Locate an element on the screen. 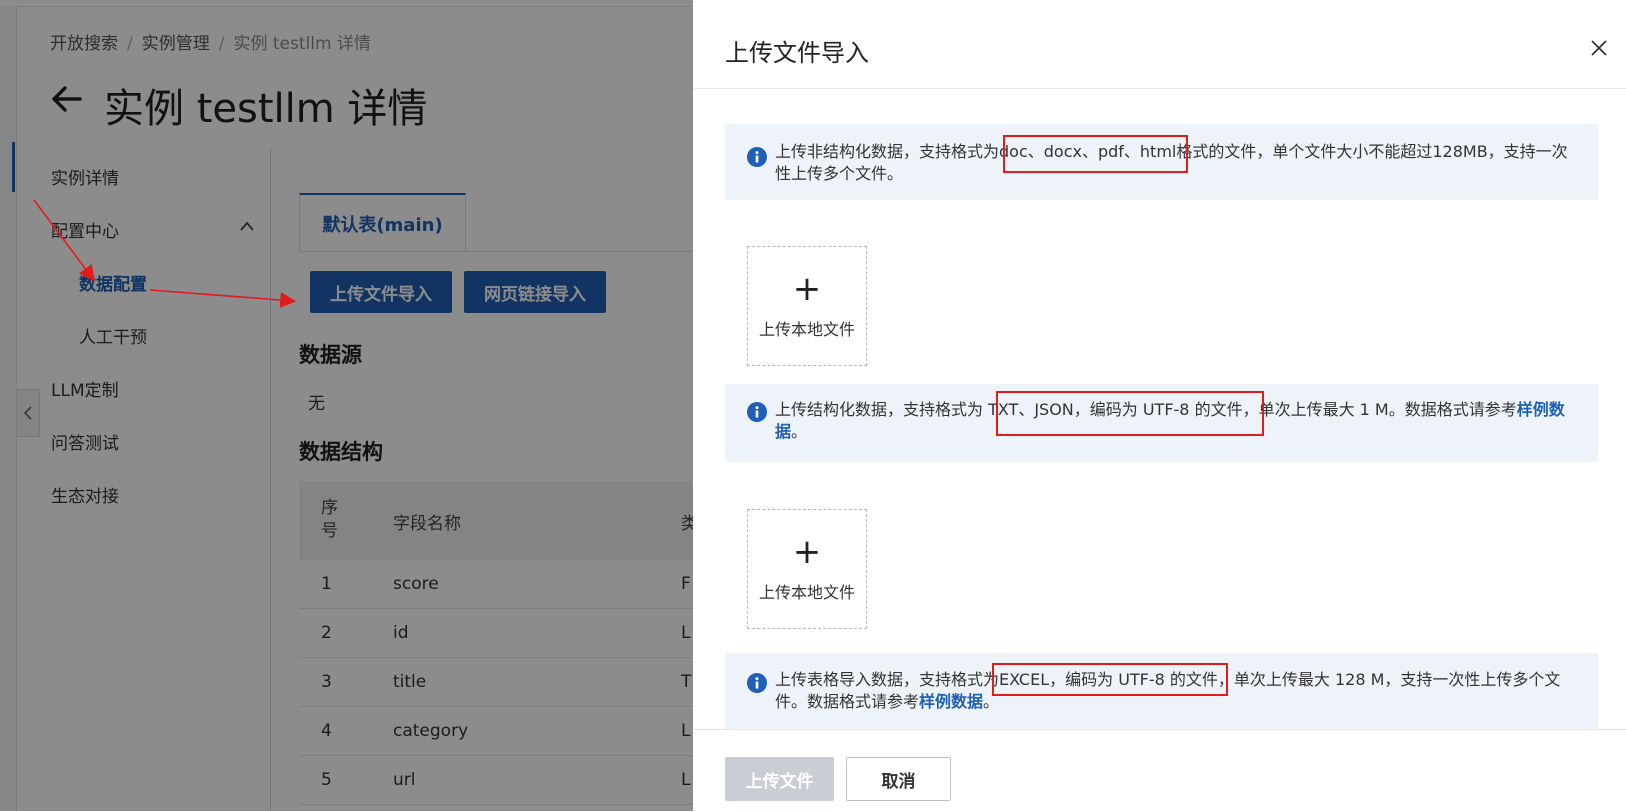 This screenshot has width=1626, height=812. drawer-footer: 上传文件 取消 is located at coordinates (1159, 770).